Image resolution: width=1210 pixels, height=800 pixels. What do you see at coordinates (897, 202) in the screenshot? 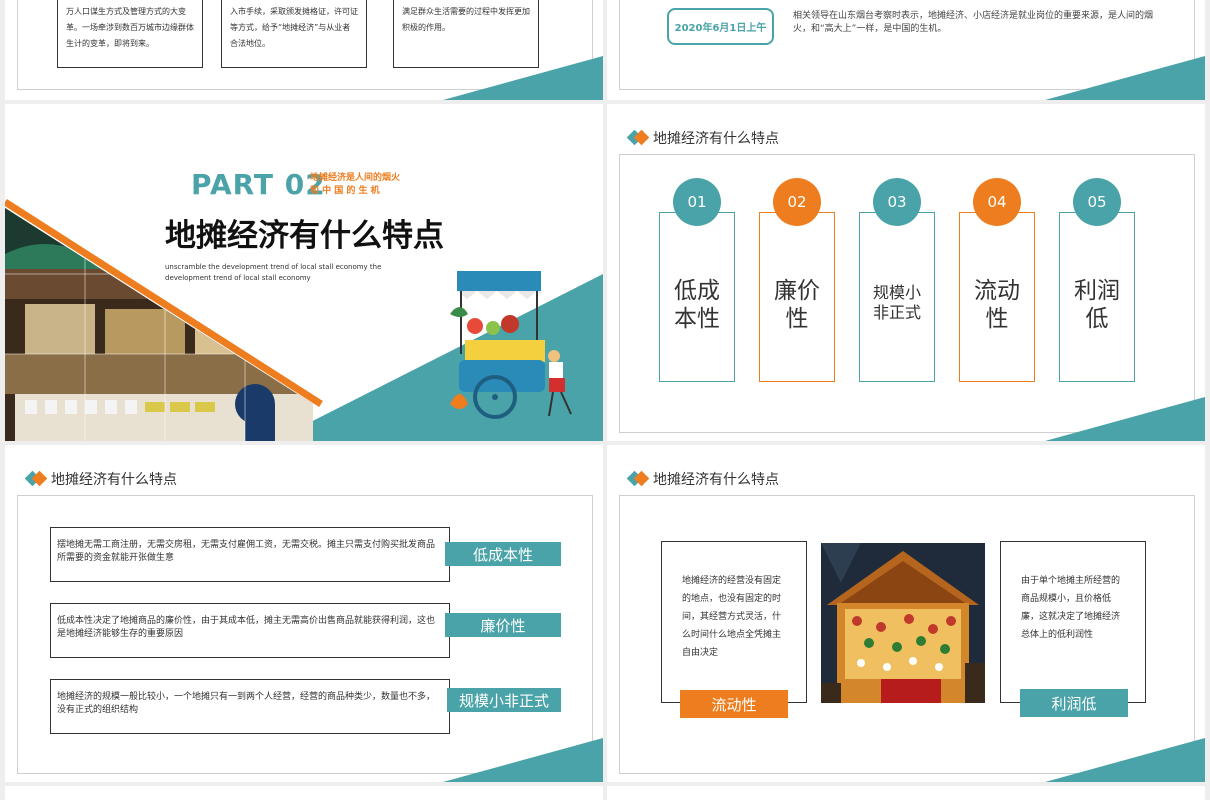
I see `feature-number-3: 03` at bounding box center [897, 202].